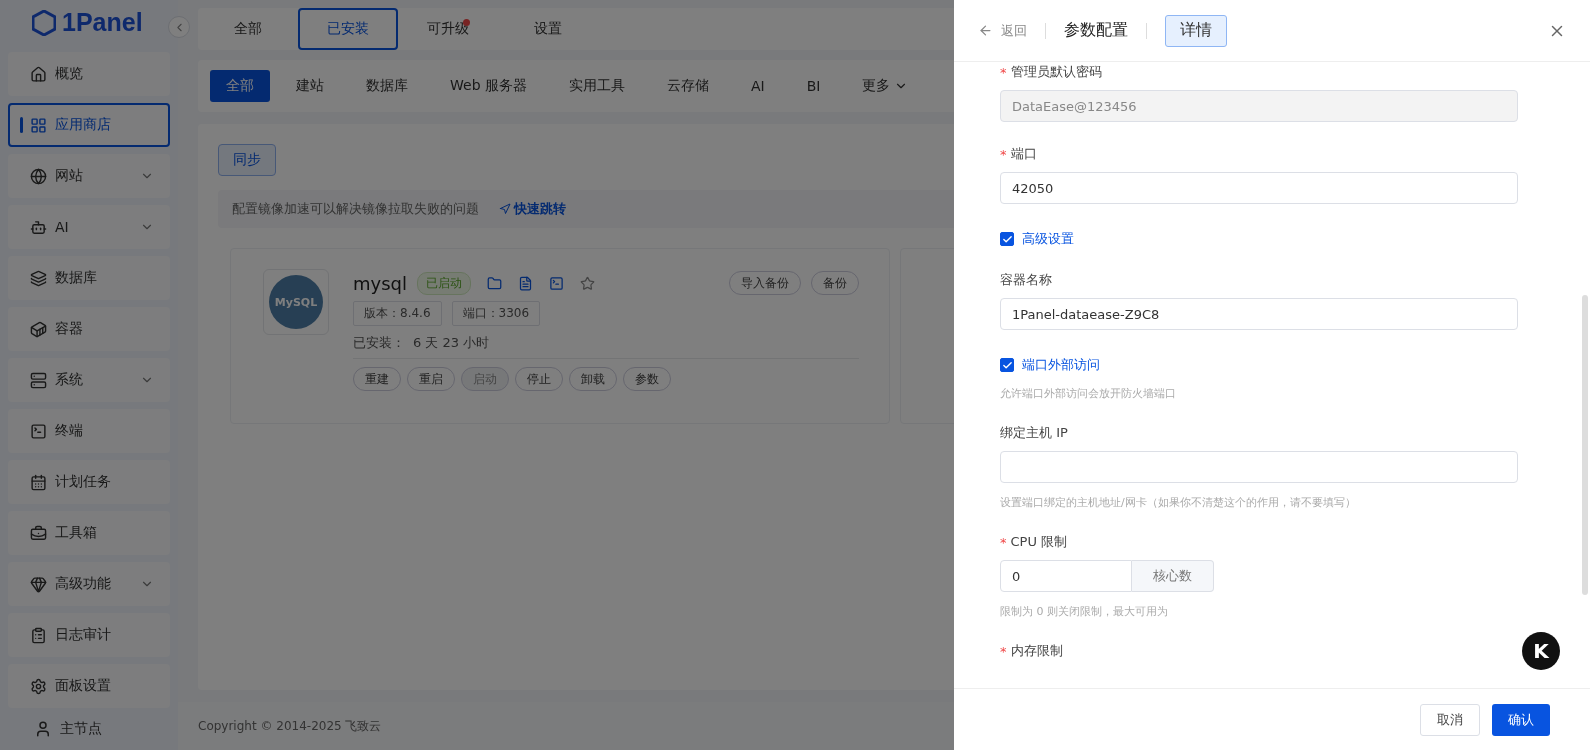 The height and width of the screenshot is (750, 1590). What do you see at coordinates (38, 635) in the screenshot?
I see `list-icon` at bounding box center [38, 635].